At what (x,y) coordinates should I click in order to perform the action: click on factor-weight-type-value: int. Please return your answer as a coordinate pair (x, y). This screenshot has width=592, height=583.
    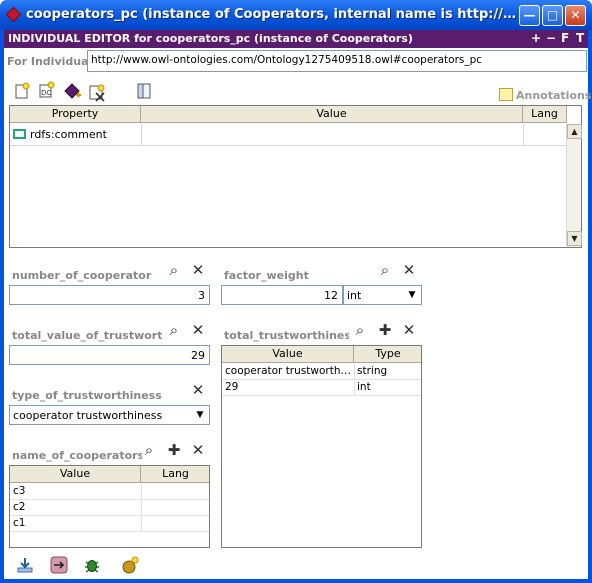
    Looking at the image, I should click on (354, 295).